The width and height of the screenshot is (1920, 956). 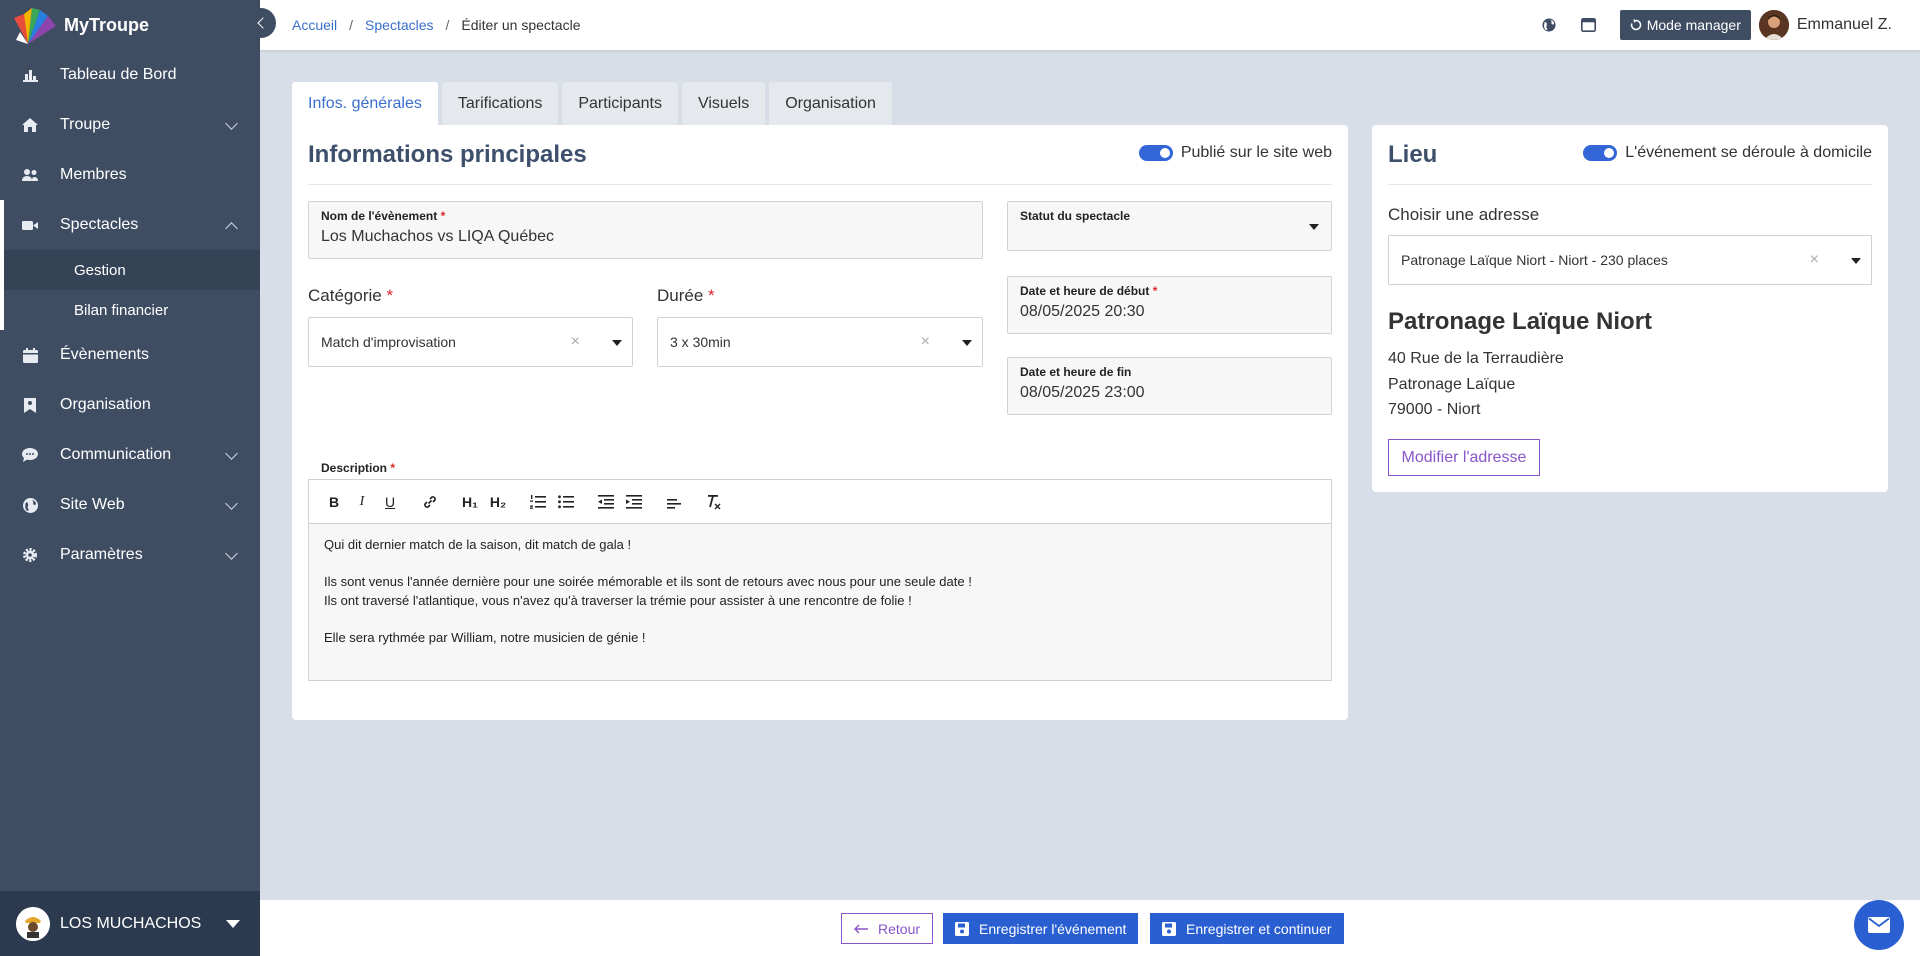 I want to click on sidebar-collapse-button, so click(x=261, y=23).